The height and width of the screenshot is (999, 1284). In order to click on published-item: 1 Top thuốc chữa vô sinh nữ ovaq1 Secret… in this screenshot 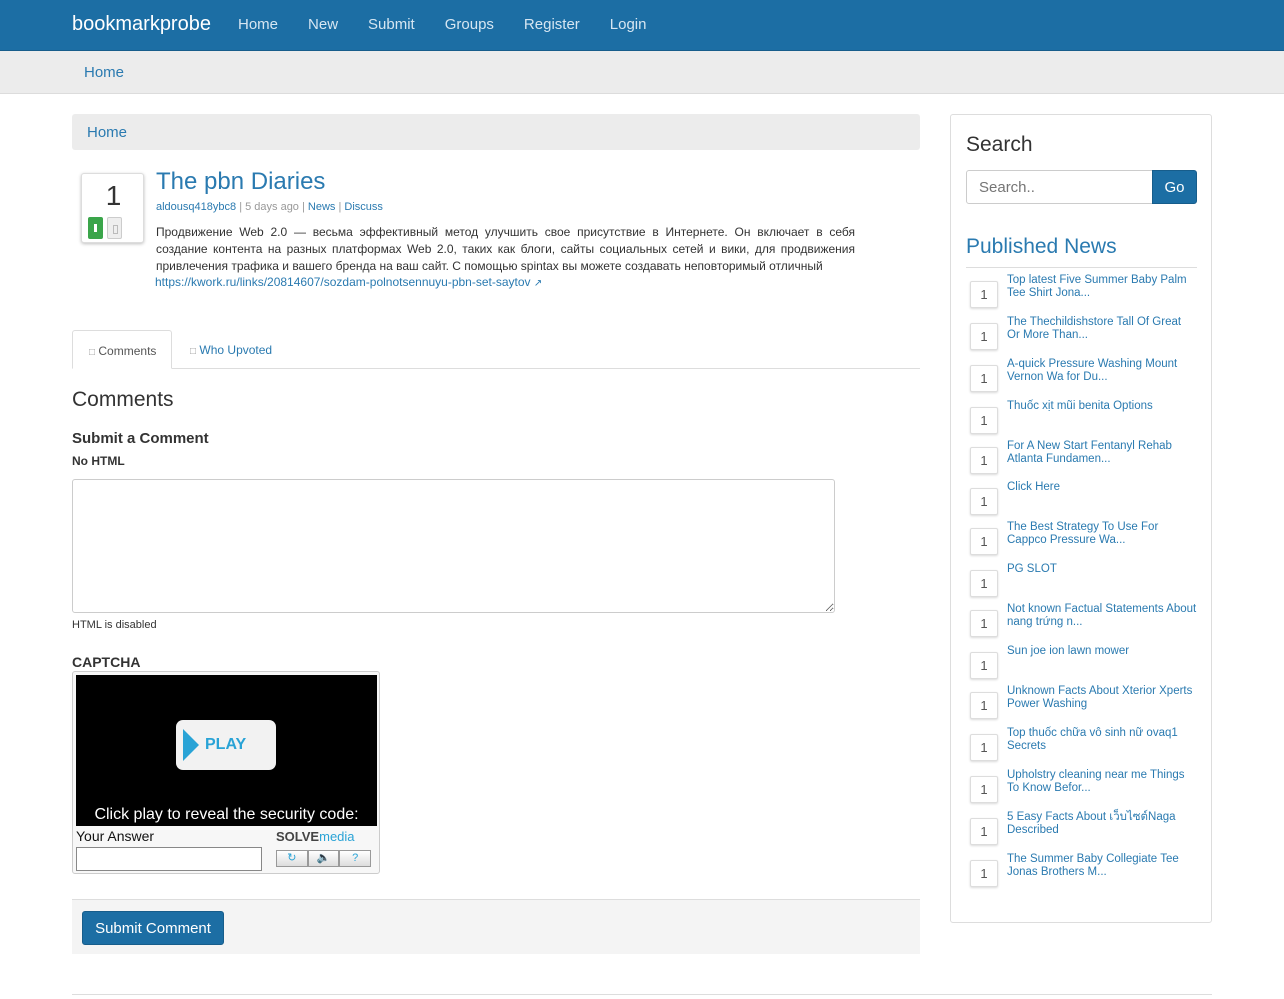, I will do `click(1085, 750)`.